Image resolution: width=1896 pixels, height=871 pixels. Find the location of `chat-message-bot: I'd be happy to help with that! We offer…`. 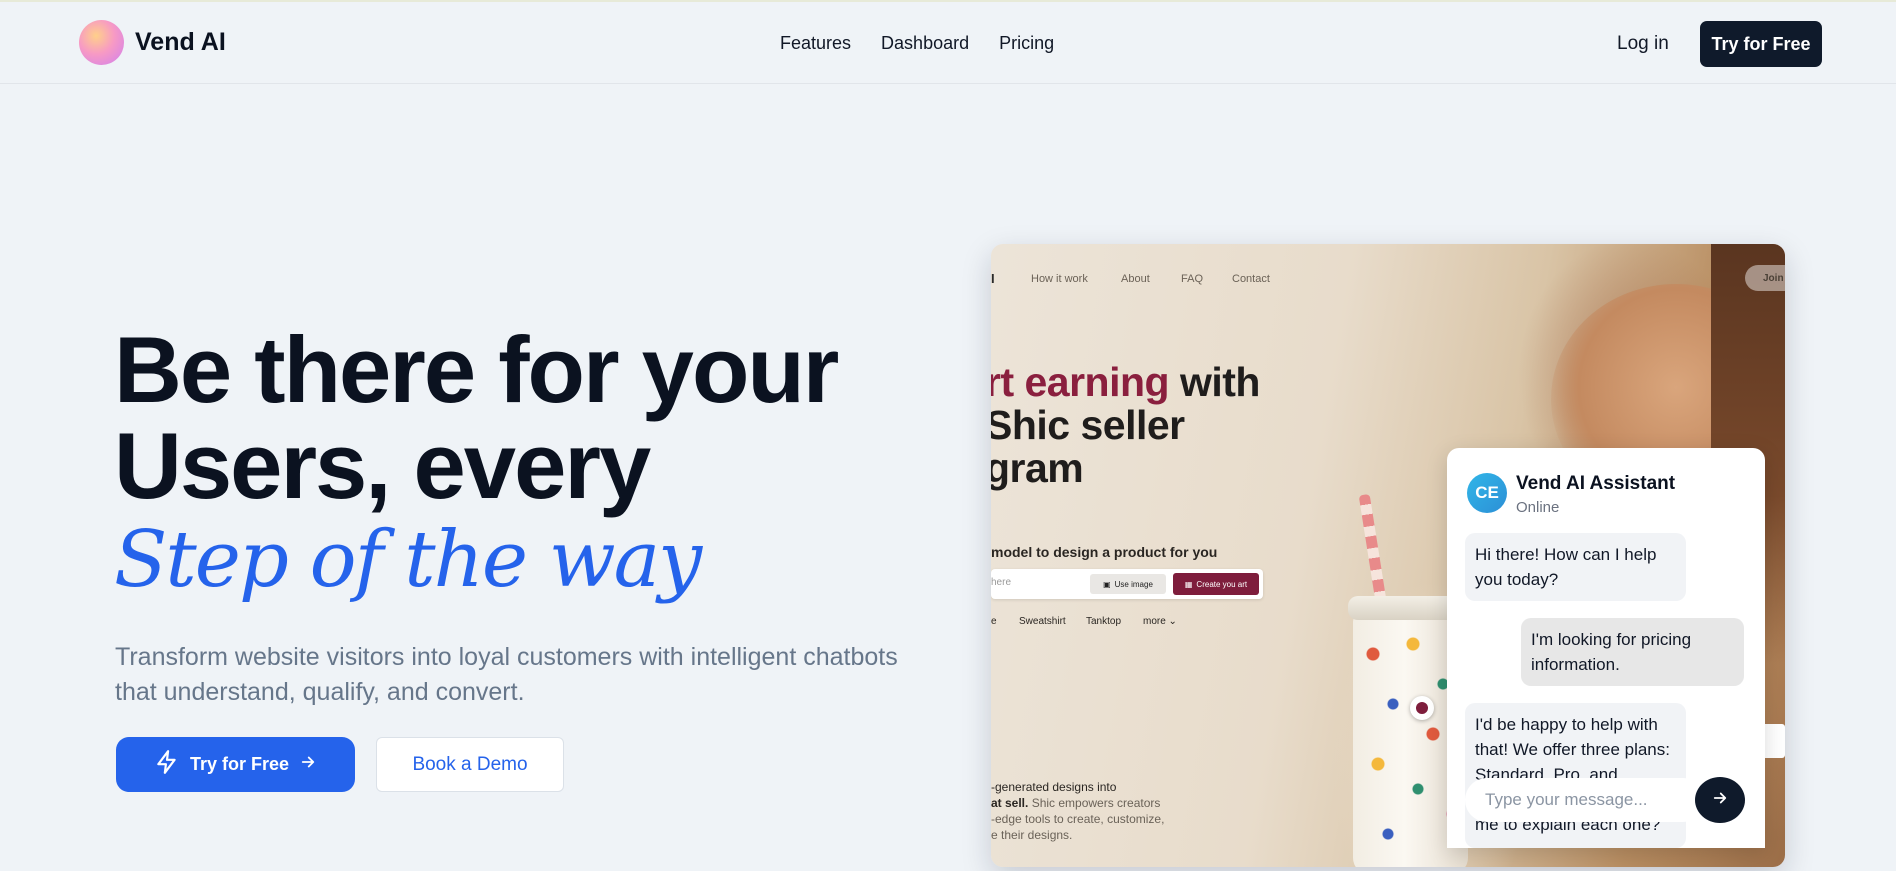

chat-message-bot: I'd be happy to help with that! We offer… is located at coordinates (1575, 775).